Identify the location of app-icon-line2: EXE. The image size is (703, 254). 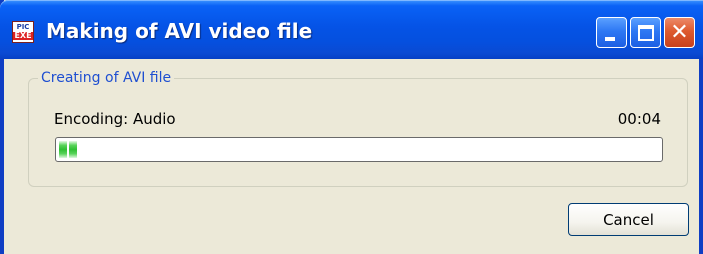
(23, 35).